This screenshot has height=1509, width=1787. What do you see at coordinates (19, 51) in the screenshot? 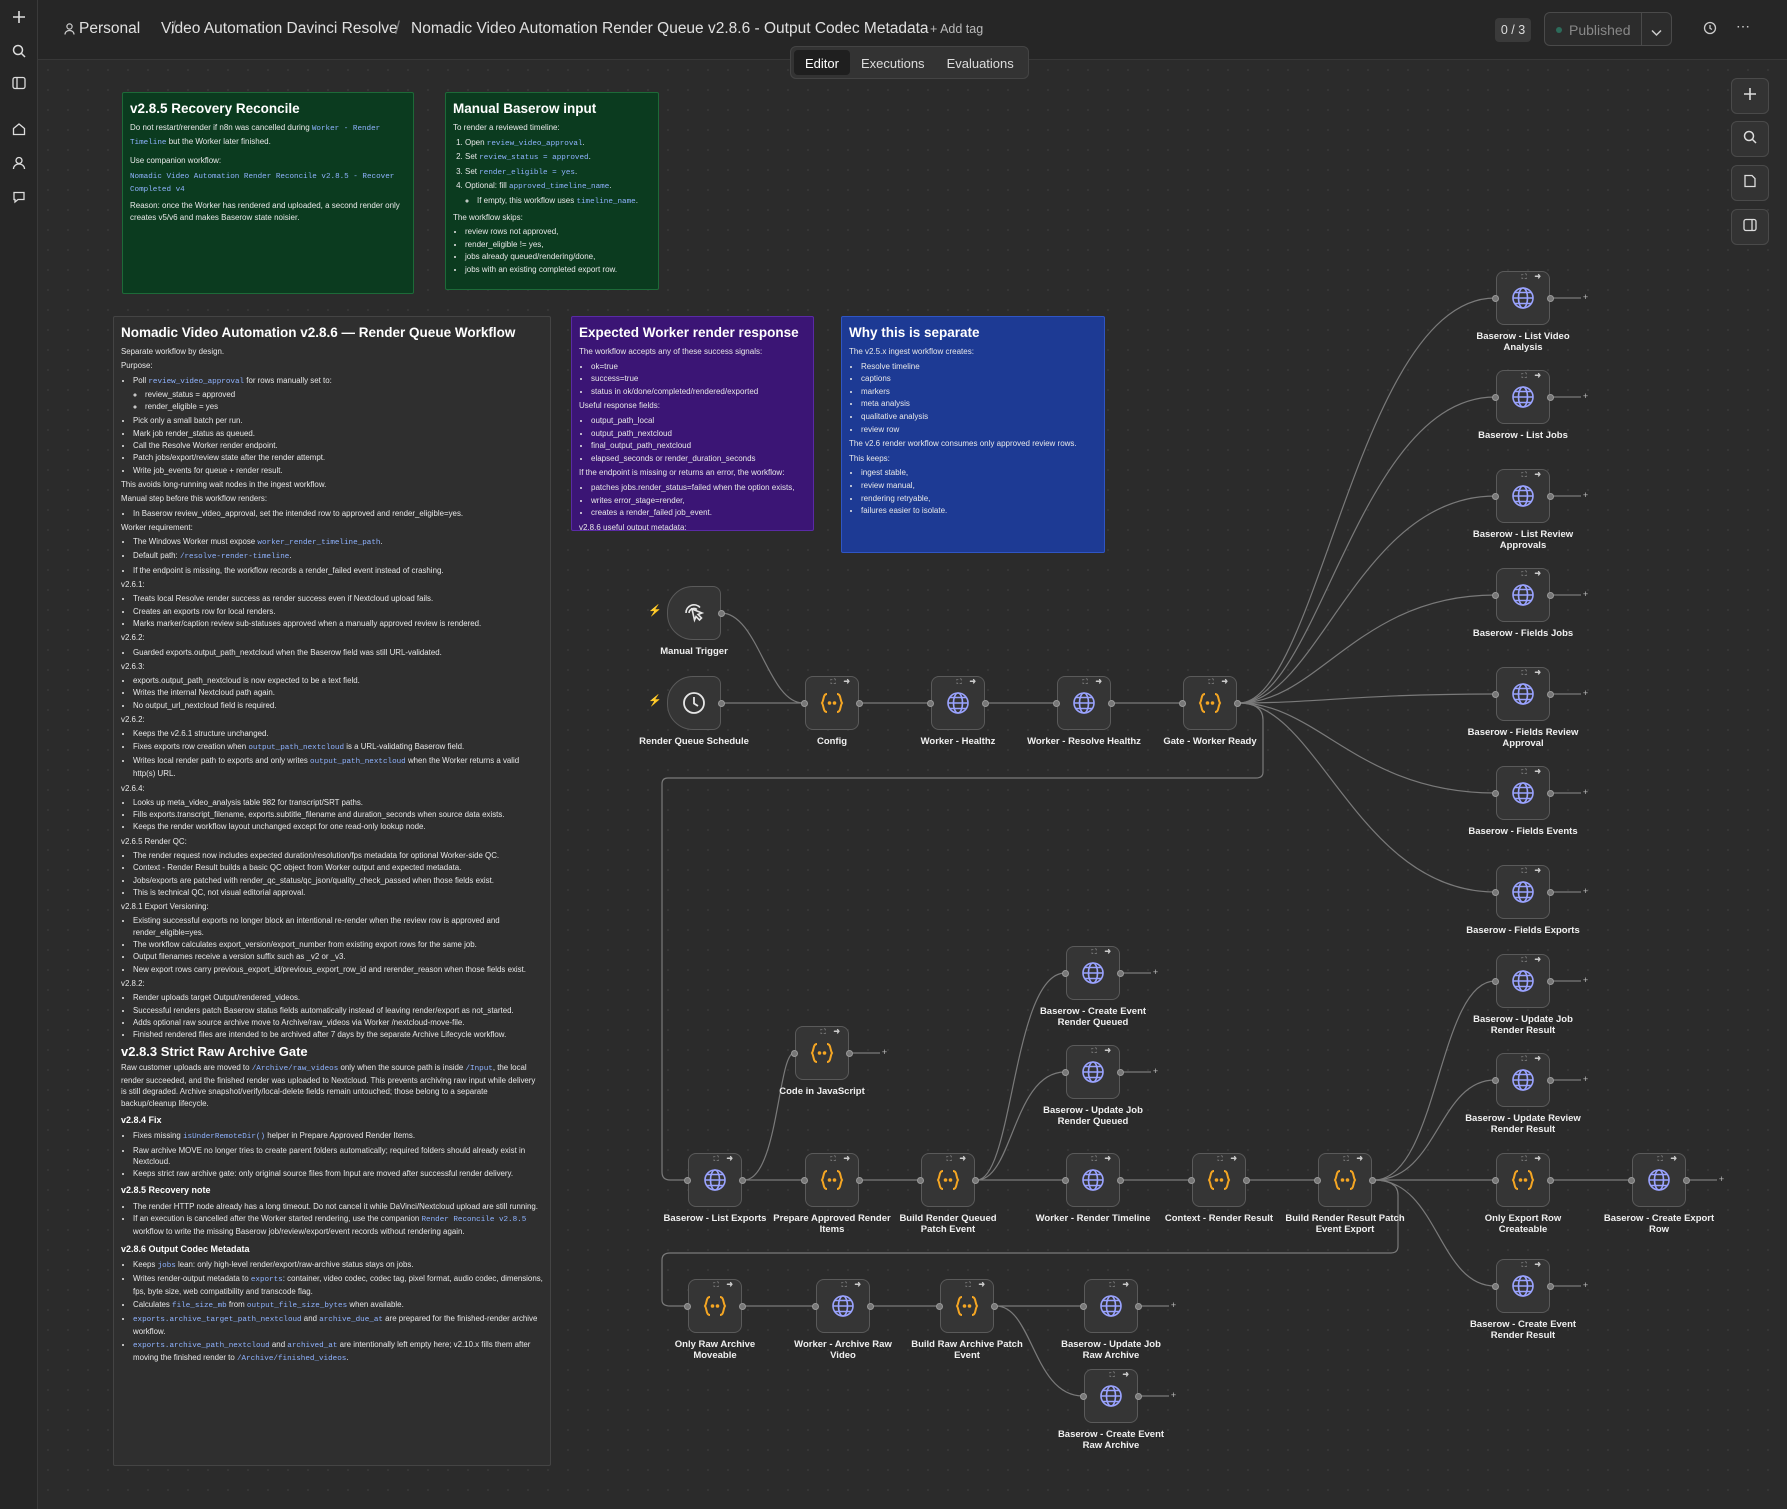
I see `search-icon` at bounding box center [19, 51].